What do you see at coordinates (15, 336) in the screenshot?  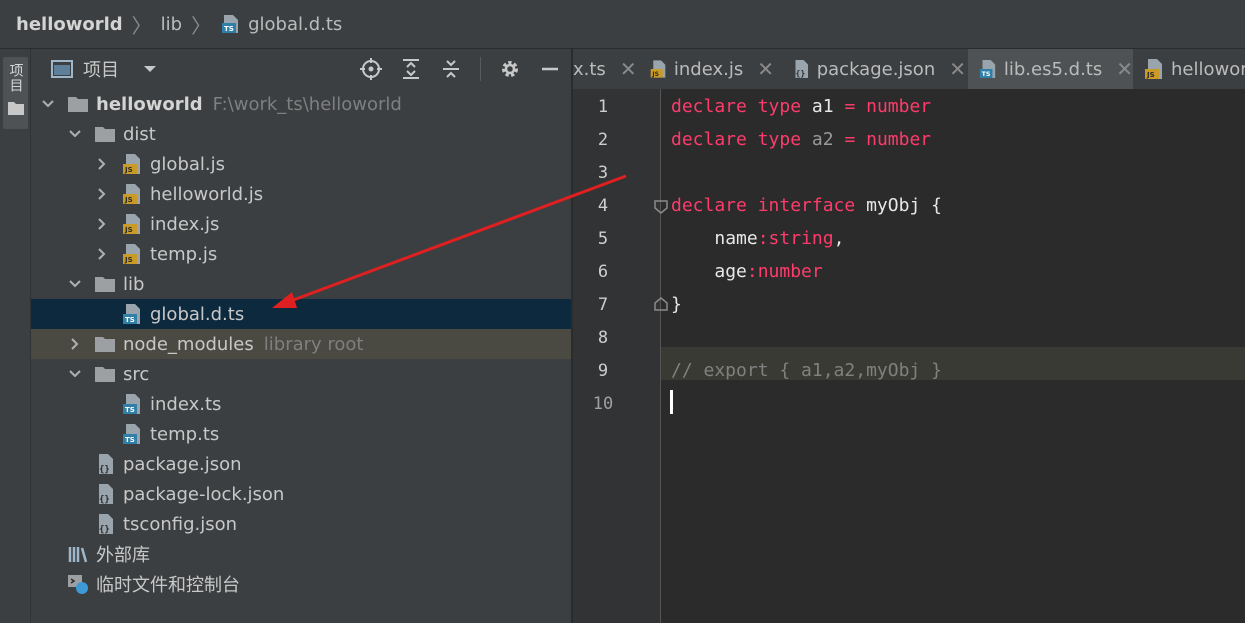 I see `tool-window-stripe: 项目` at bounding box center [15, 336].